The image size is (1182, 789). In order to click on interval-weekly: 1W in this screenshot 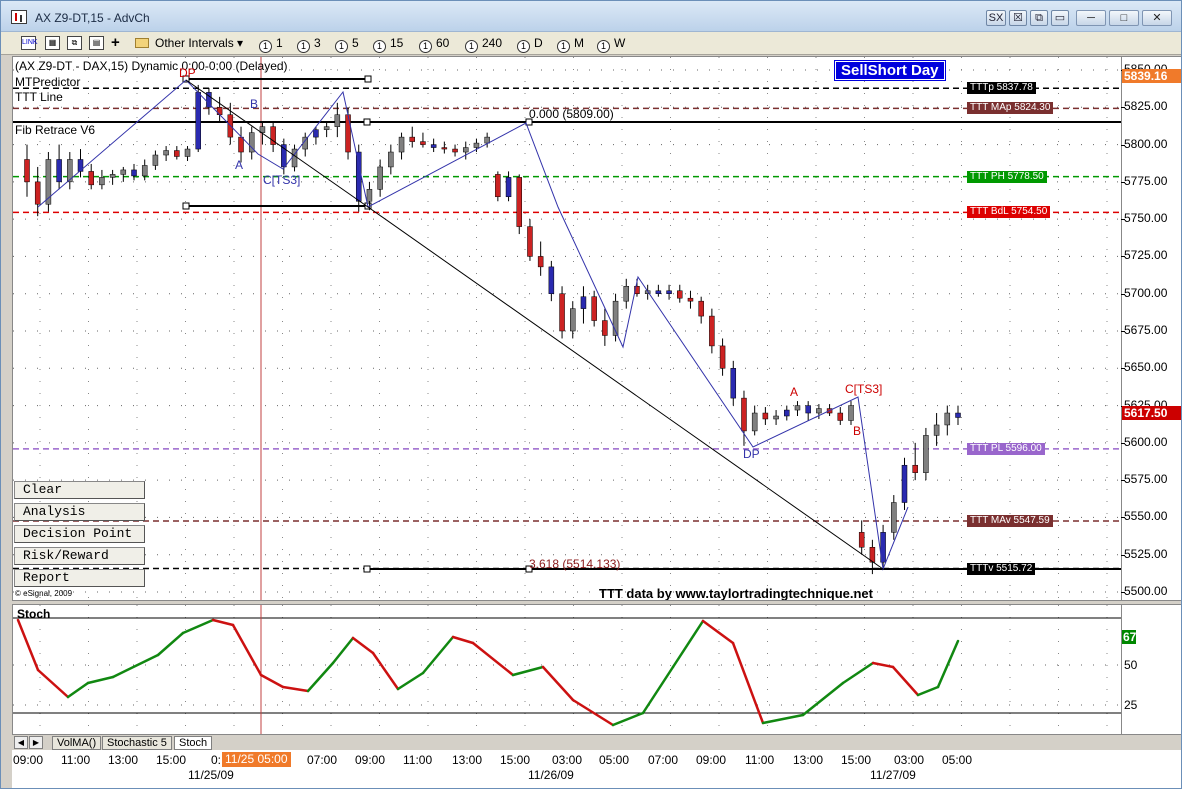, I will do `click(611, 44)`.